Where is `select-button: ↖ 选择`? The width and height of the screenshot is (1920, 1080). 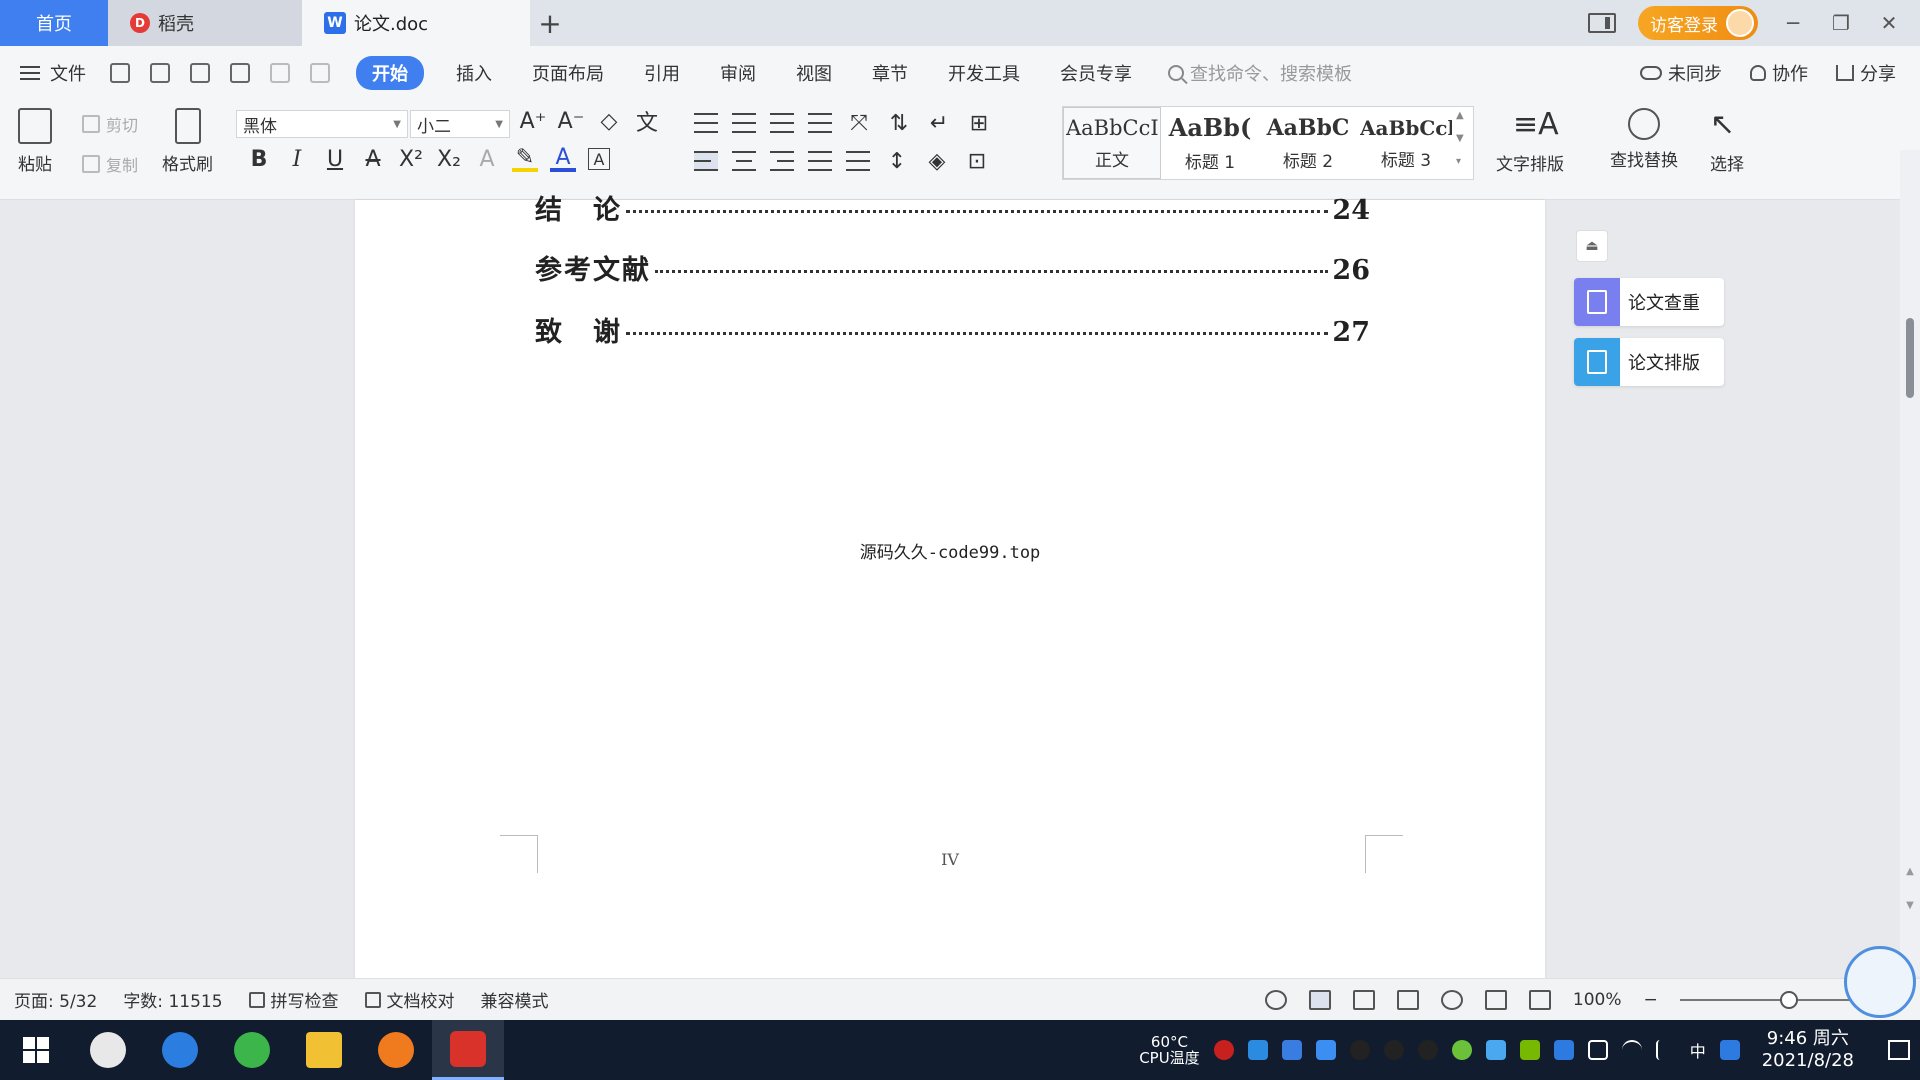
select-button: ↖ 选择 is located at coordinates (1727, 142).